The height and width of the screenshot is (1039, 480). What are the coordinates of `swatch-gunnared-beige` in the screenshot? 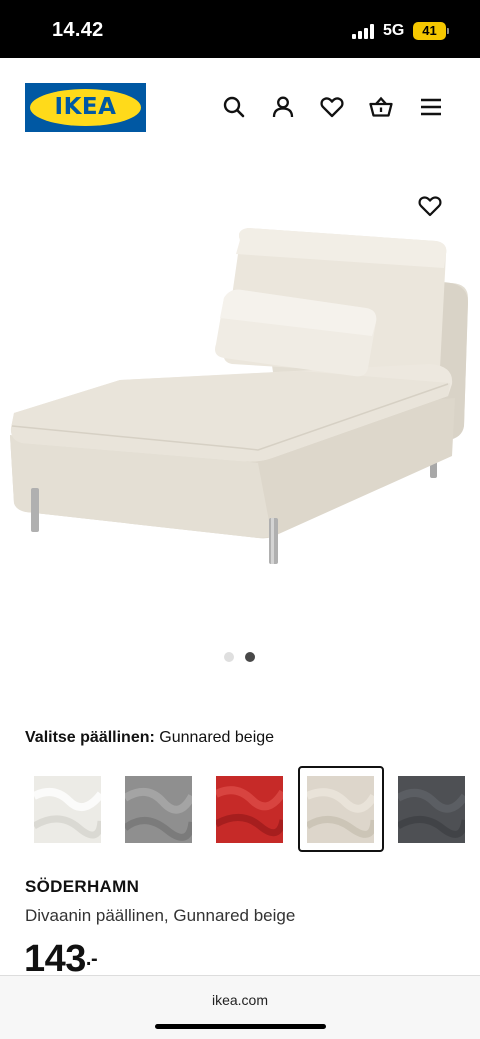 It's located at (340, 809).